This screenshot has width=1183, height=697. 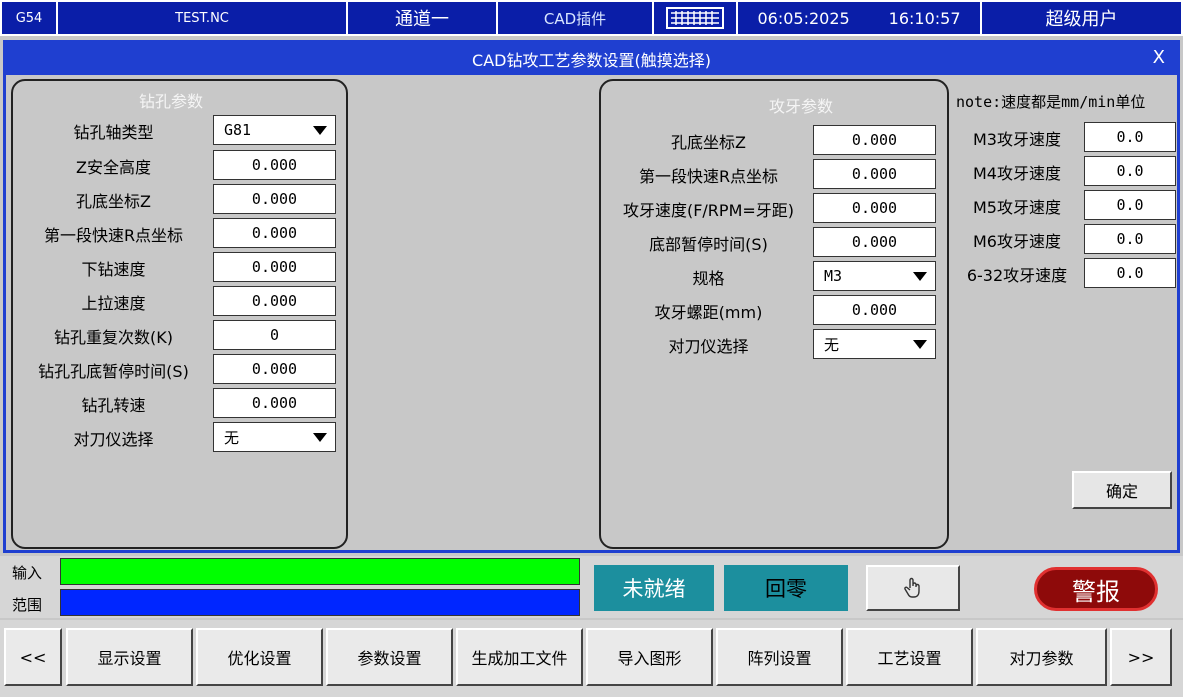 What do you see at coordinates (924, 18) in the screenshot?
I see `time-text: 16:10:57` at bounding box center [924, 18].